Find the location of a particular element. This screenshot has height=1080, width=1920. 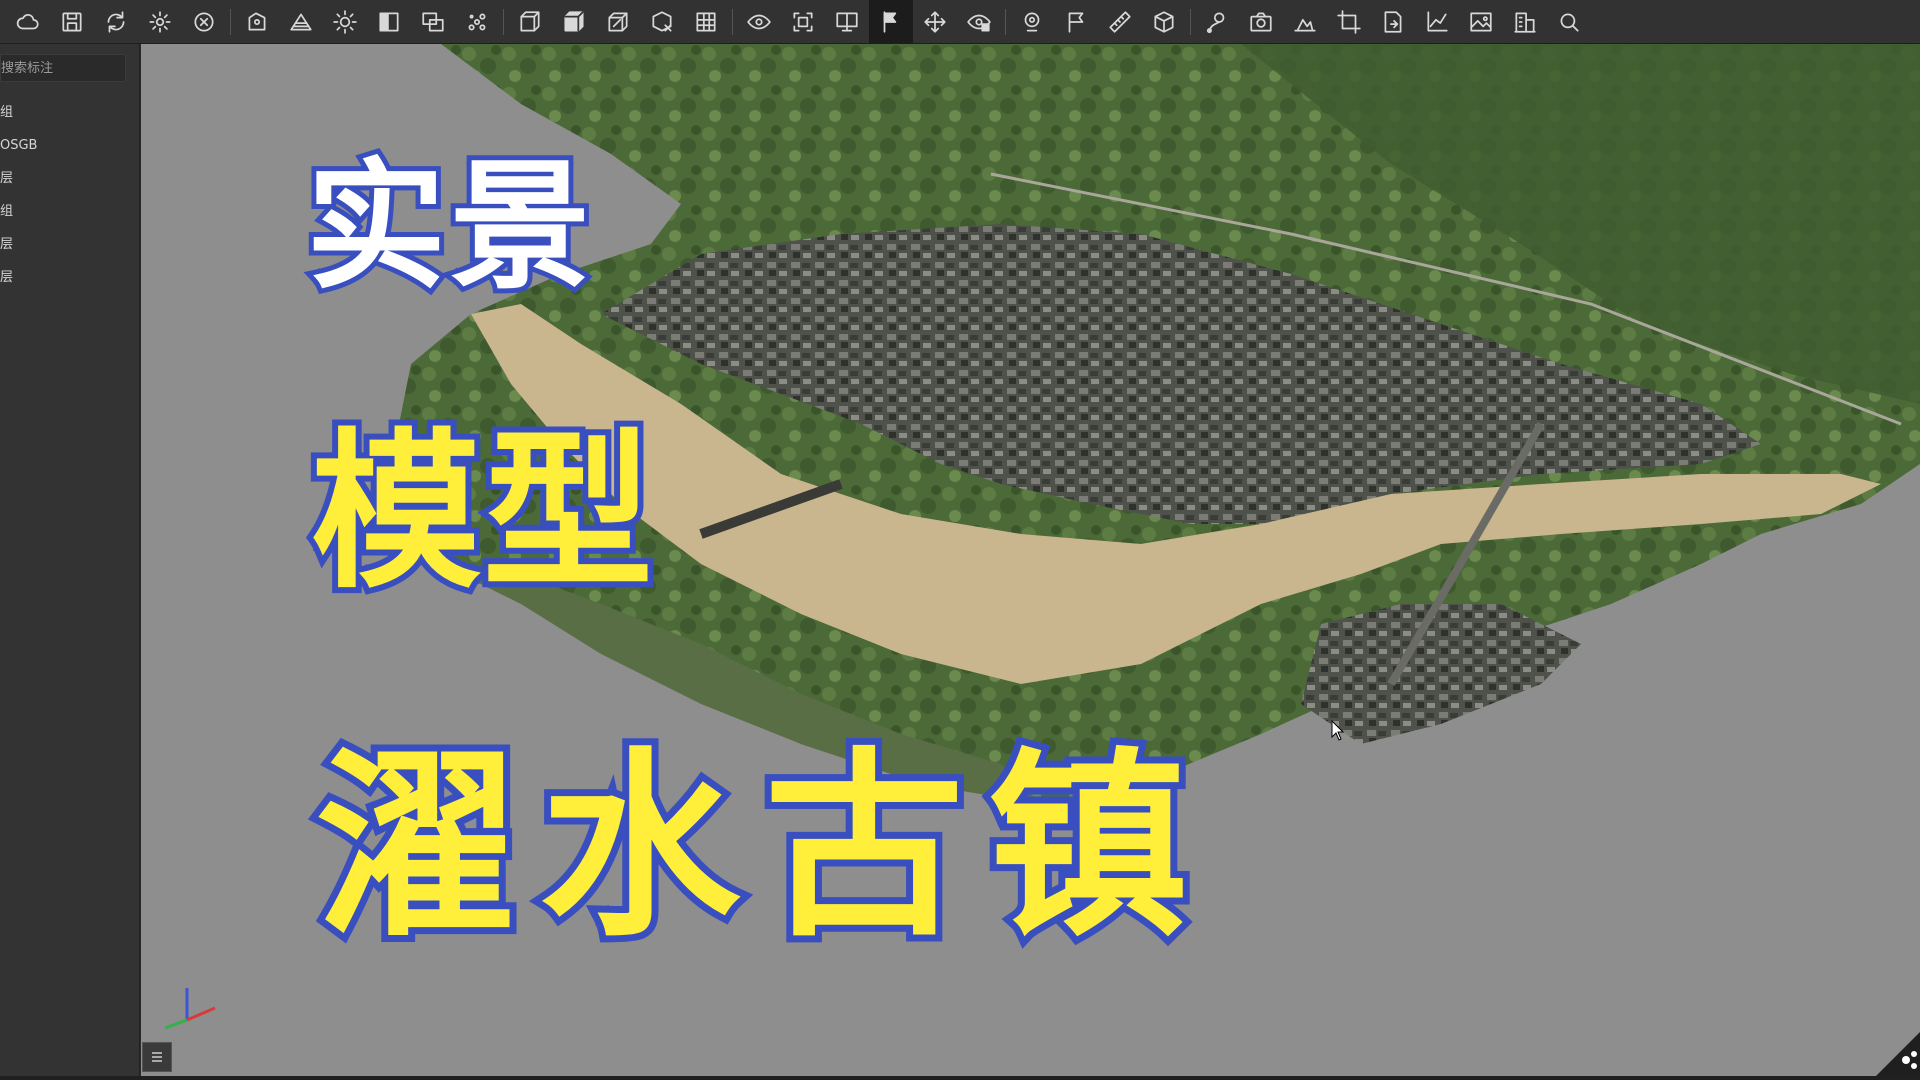

layer-tree: 组 OSGB 层 组 层 层 is located at coordinates (69, 195).